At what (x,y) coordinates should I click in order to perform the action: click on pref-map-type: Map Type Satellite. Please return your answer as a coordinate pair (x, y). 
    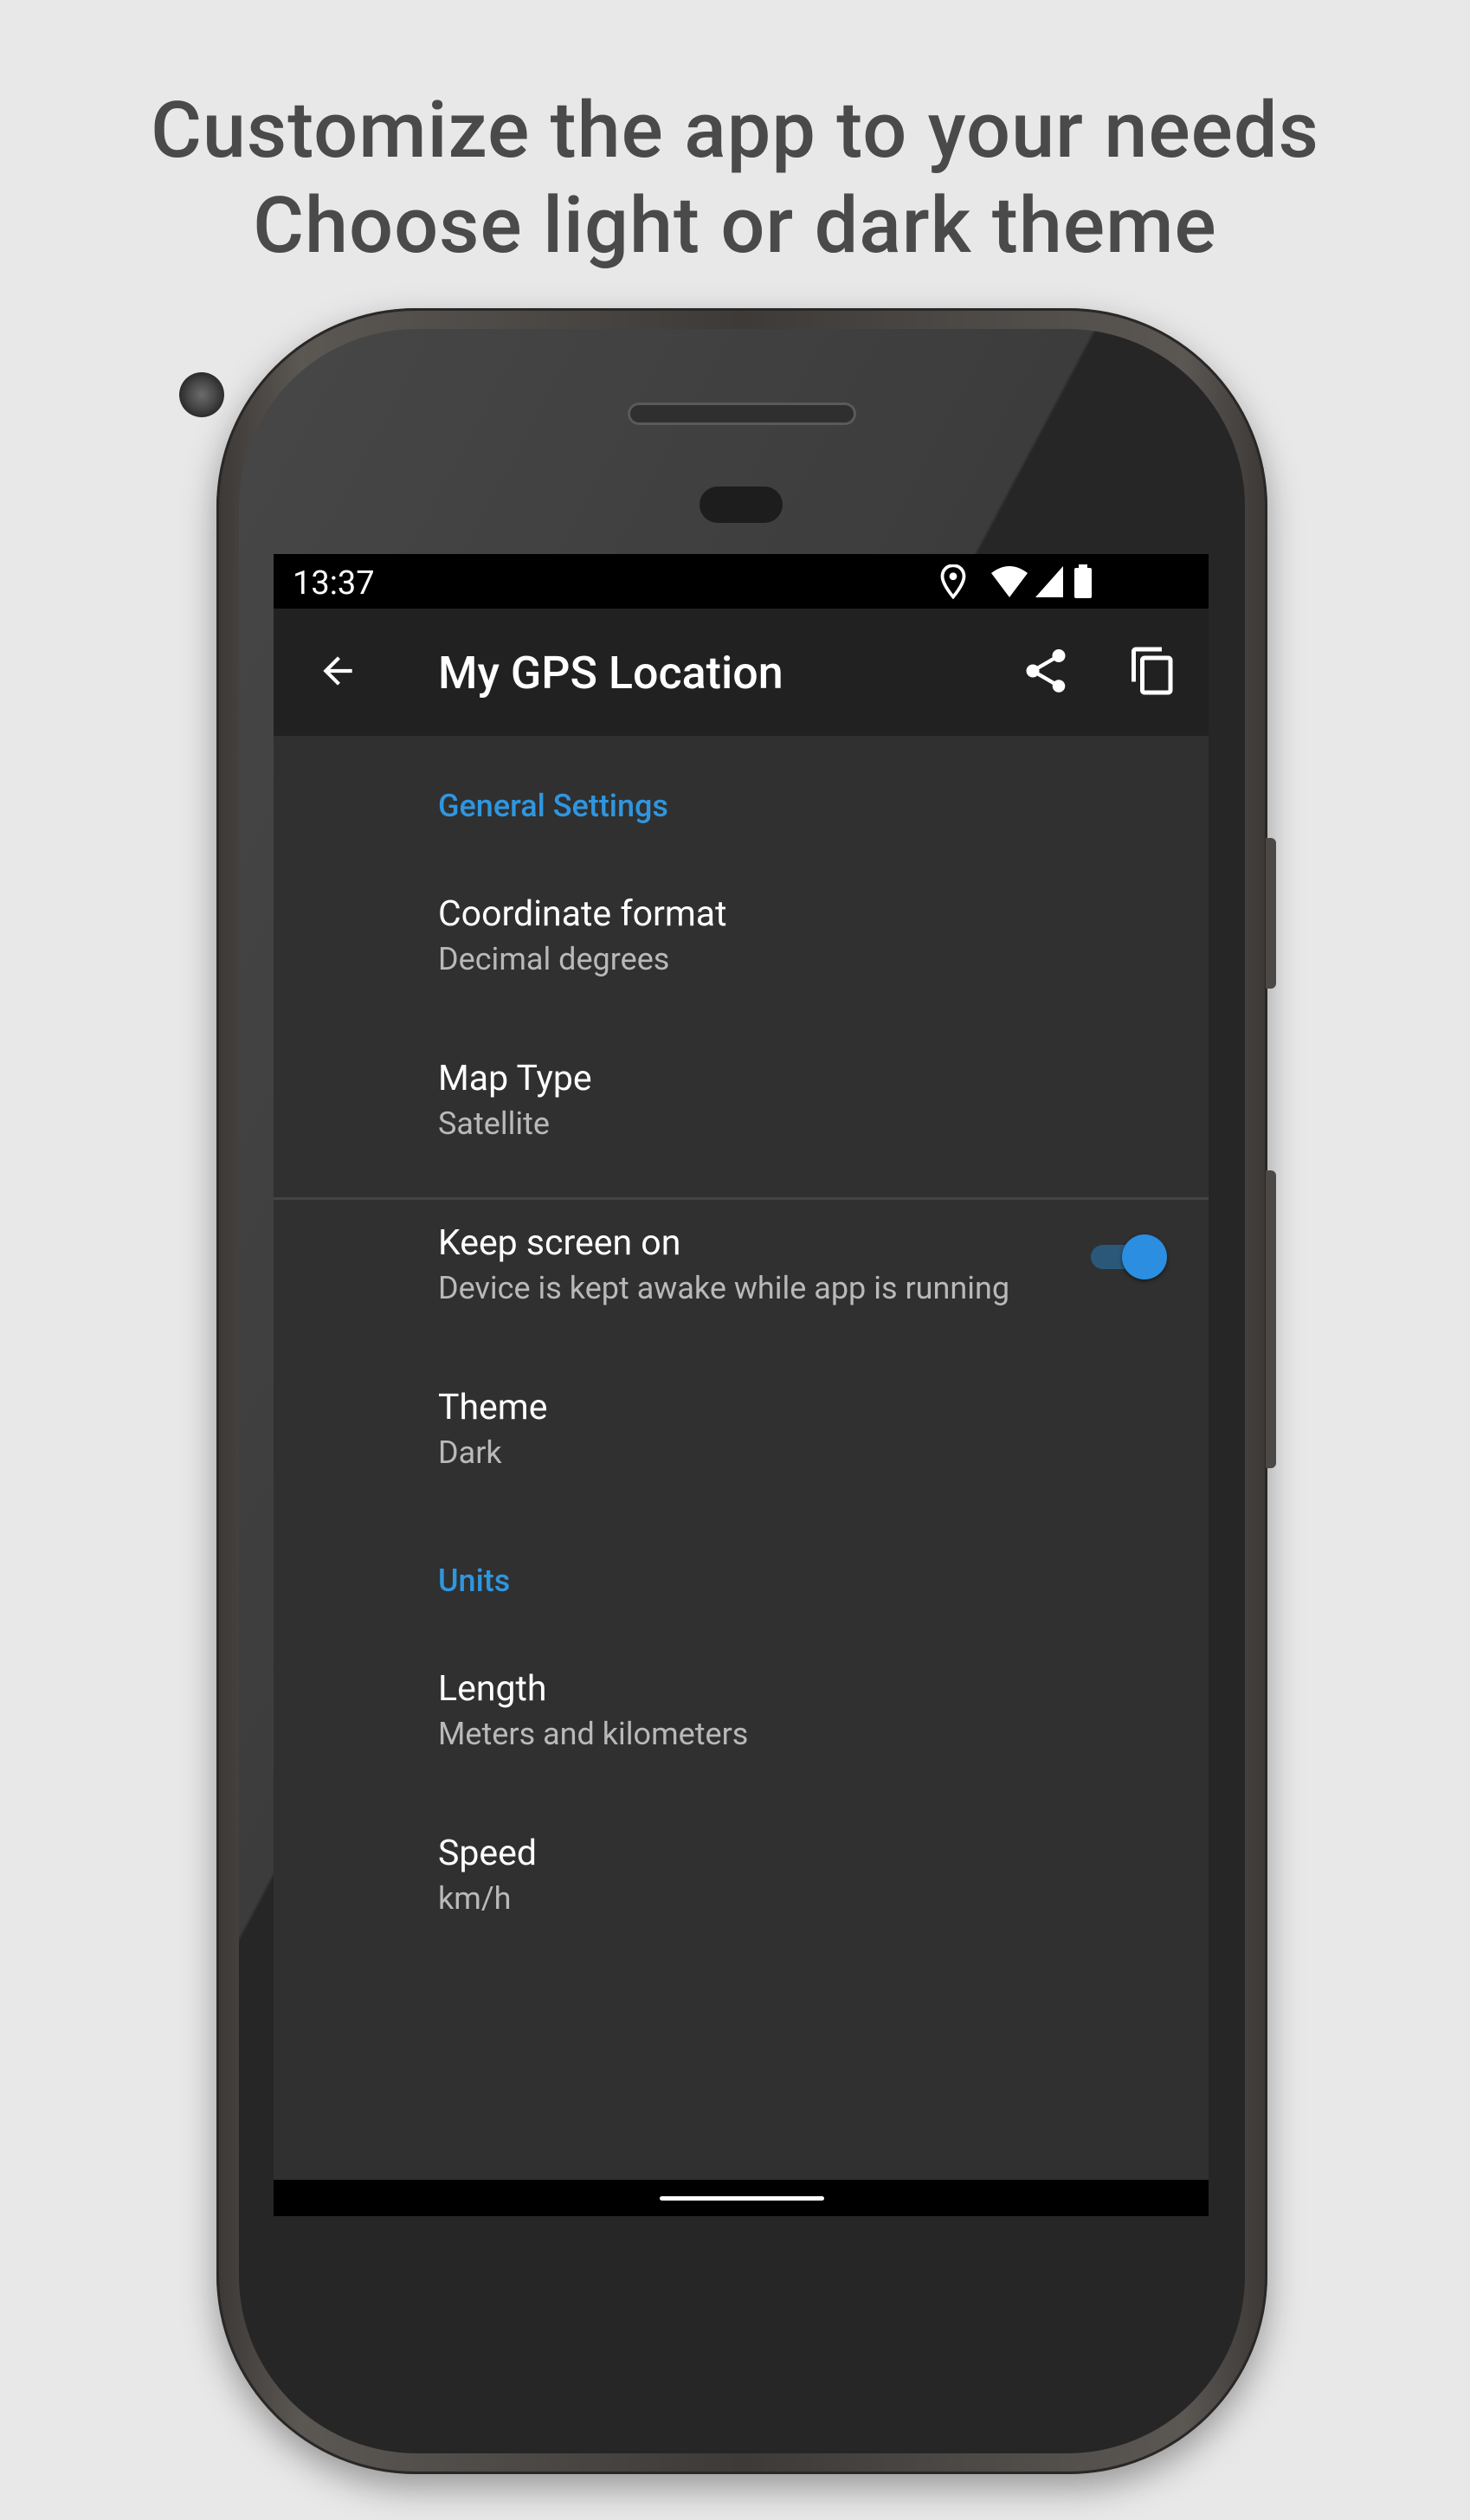
    Looking at the image, I should click on (806, 1101).